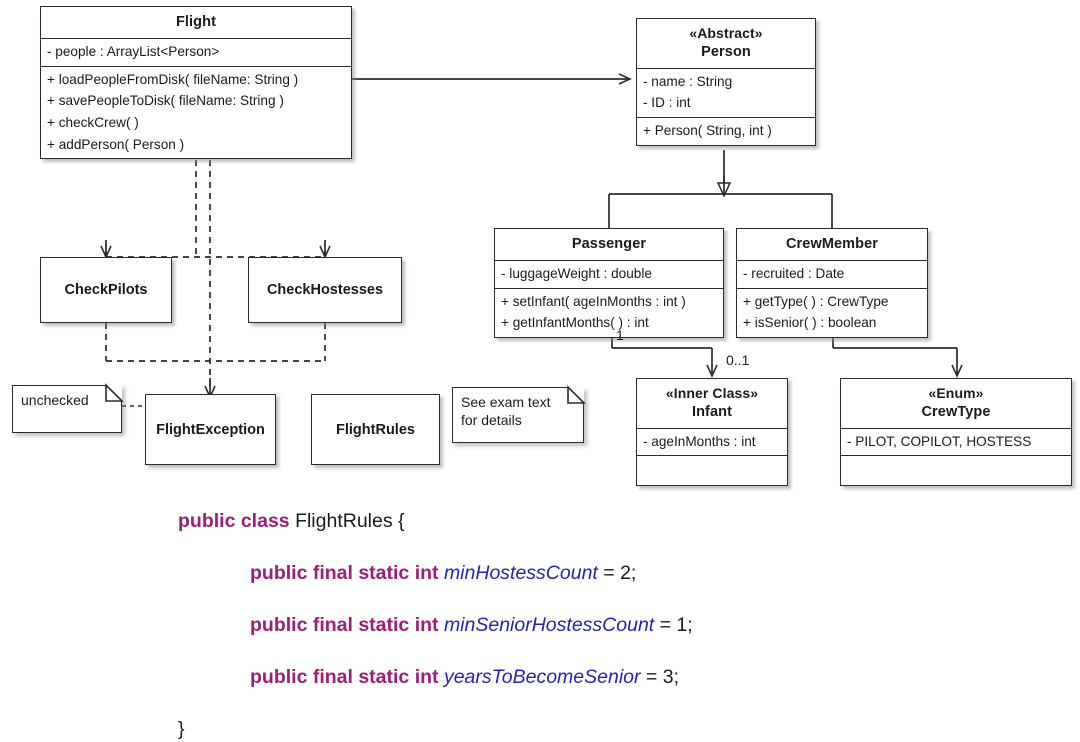  Describe the element at coordinates (707, 130) in the screenshot. I see `class-method: + Person( String, int )` at that location.